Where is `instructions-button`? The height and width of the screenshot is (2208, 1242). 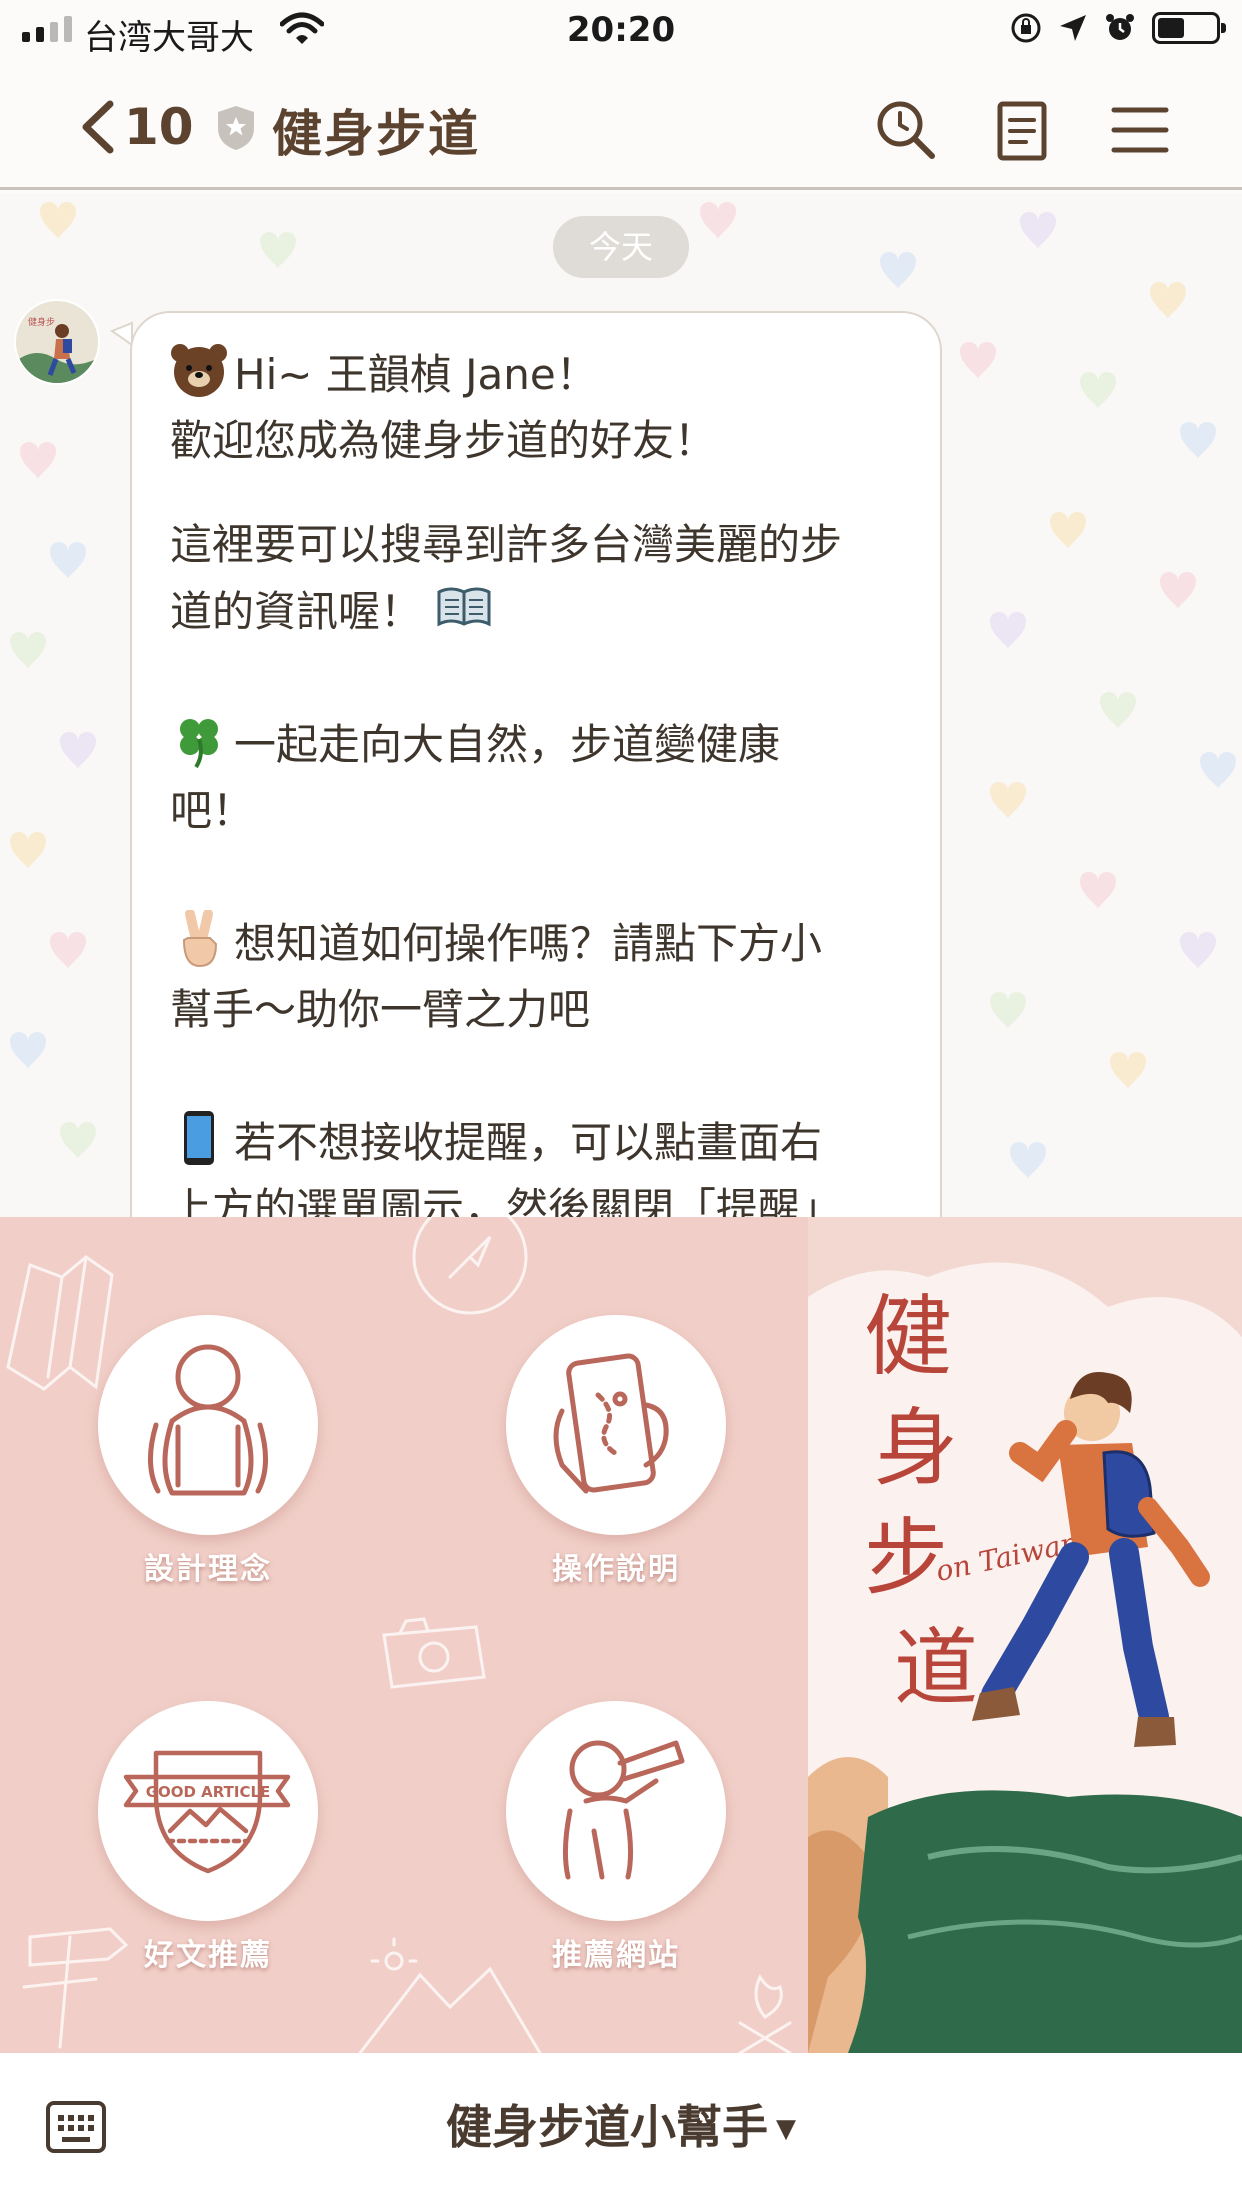 instructions-button is located at coordinates (616, 1425).